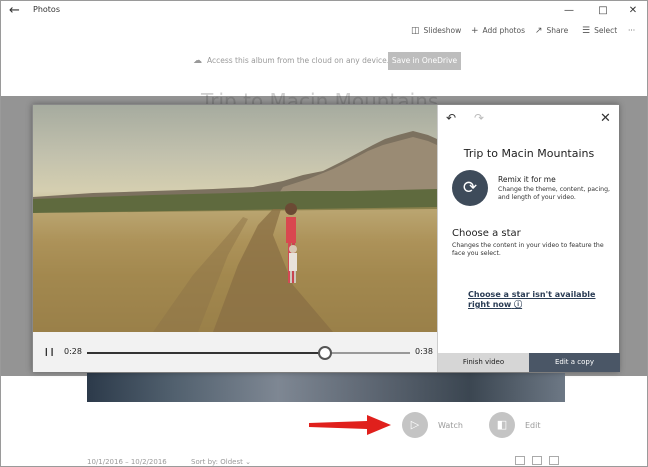 Image resolution: width=648 pixels, height=467 pixels. I want to click on play-icon: ▷, so click(415, 424).